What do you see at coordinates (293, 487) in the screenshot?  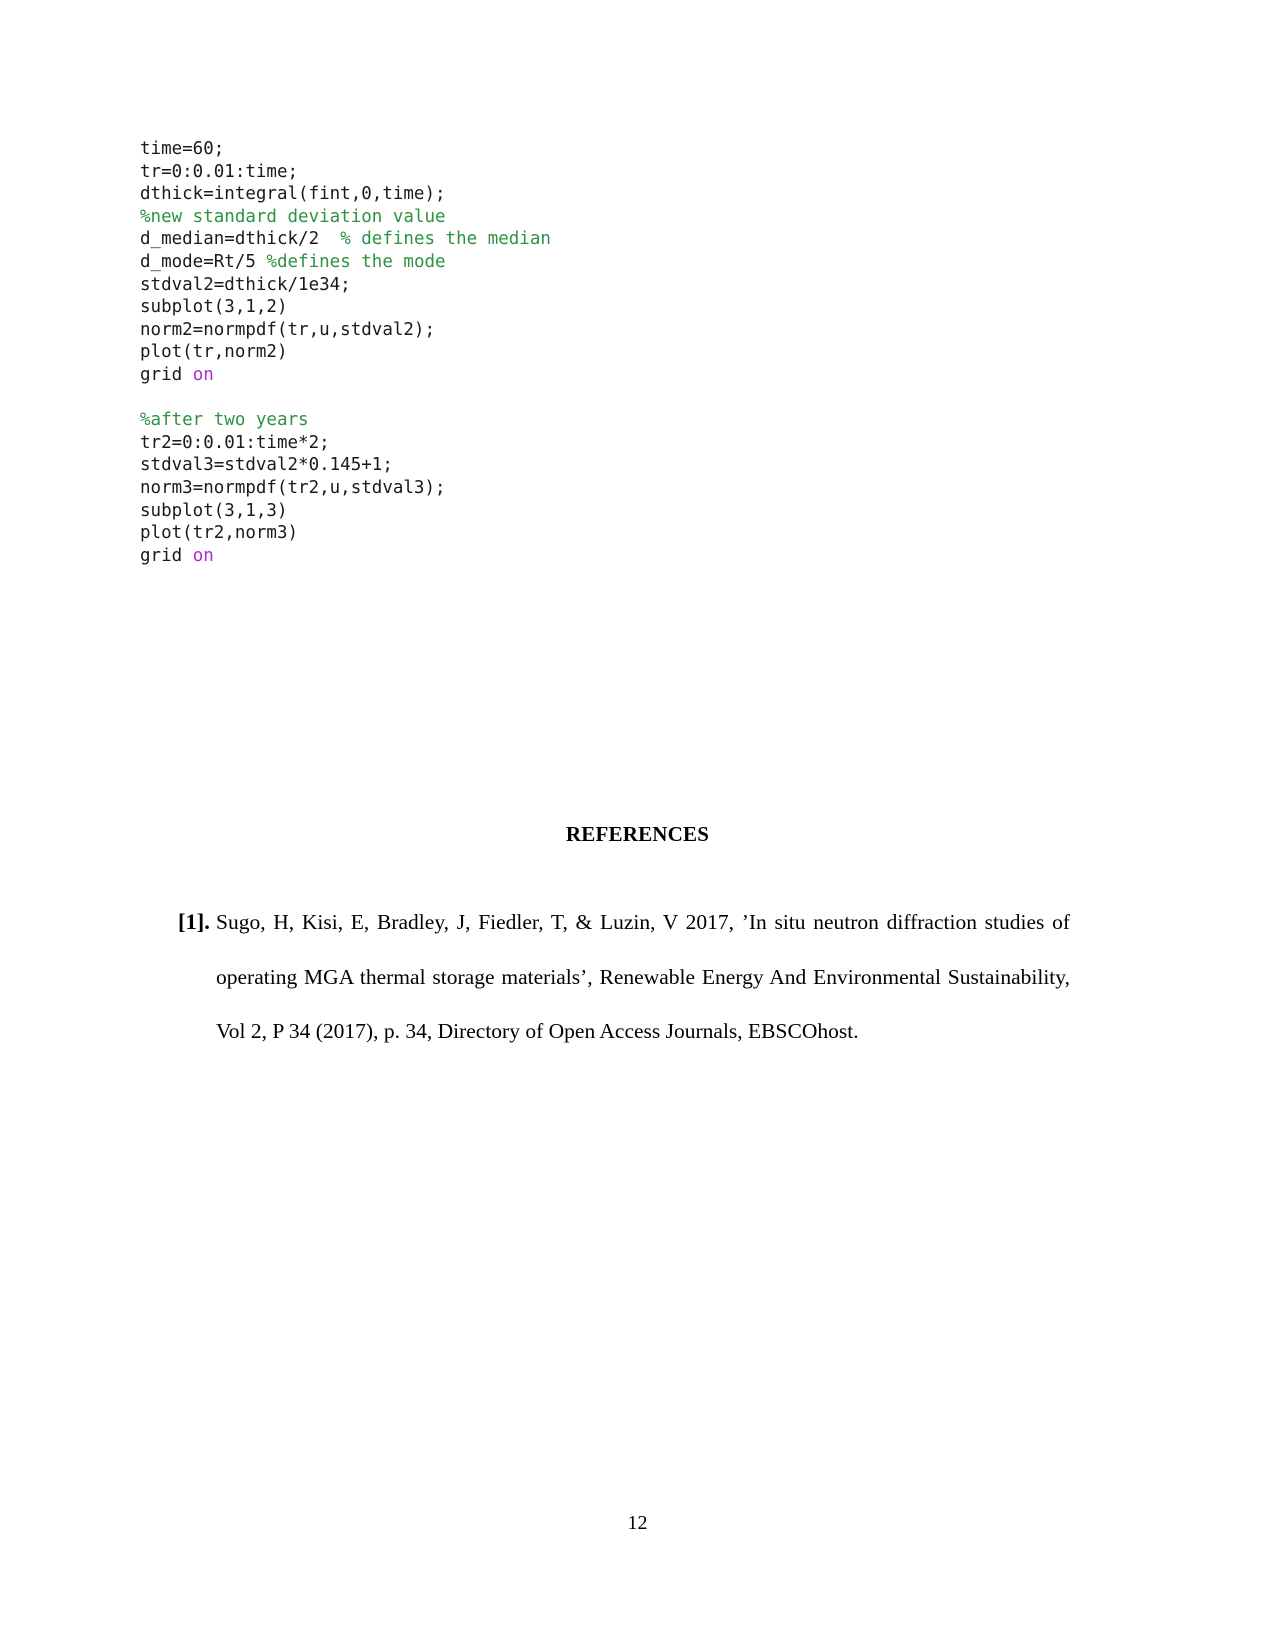 I see `code-token-plain: norm3=normpdf(tr2,u,stdval3);` at bounding box center [293, 487].